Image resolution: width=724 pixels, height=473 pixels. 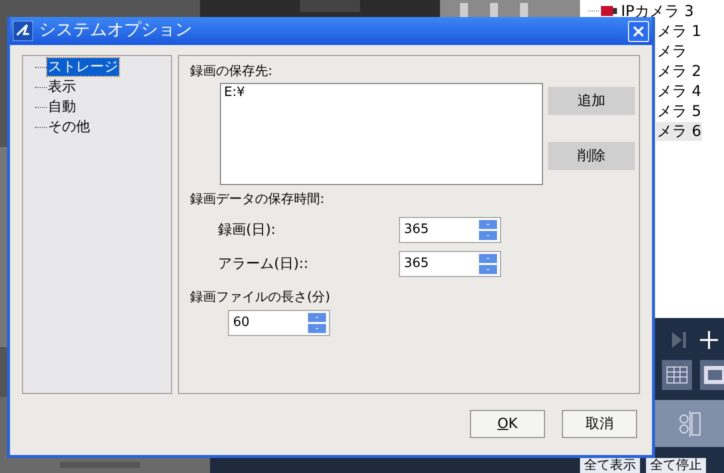 What do you see at coordinates (610, 465) in the screenshot?
I see `bottom-button: 全て表示` at bounding box center [610, 465].